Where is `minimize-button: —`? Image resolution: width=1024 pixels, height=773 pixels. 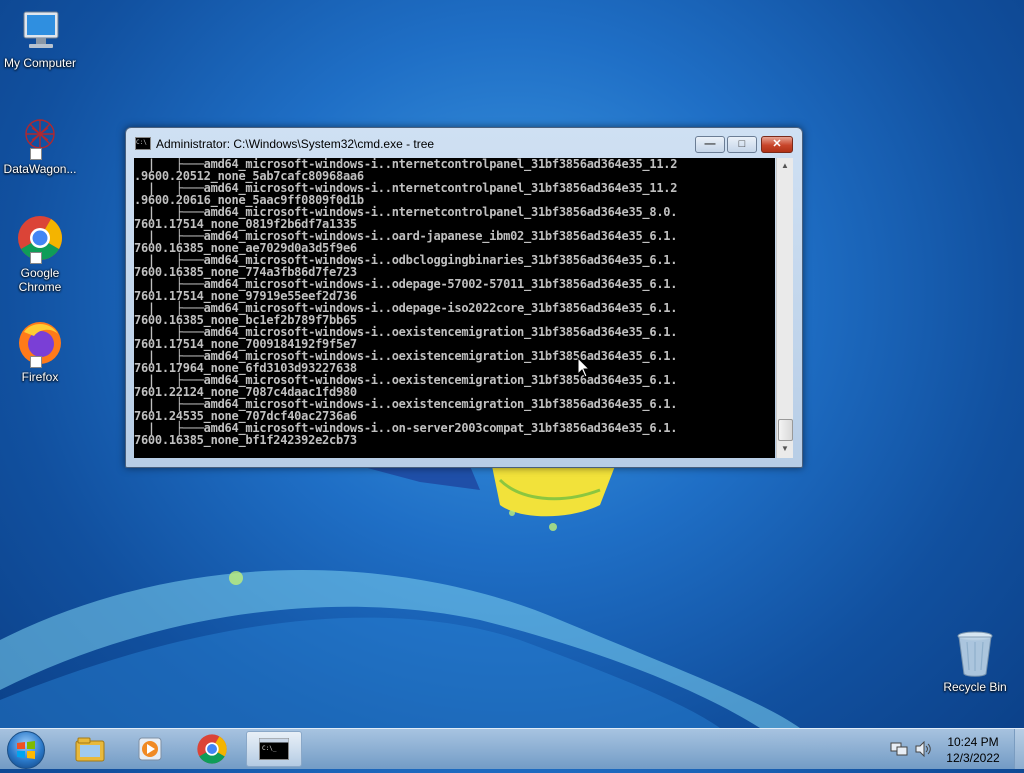
minimize-button: — is located at coordinates (710, 144).